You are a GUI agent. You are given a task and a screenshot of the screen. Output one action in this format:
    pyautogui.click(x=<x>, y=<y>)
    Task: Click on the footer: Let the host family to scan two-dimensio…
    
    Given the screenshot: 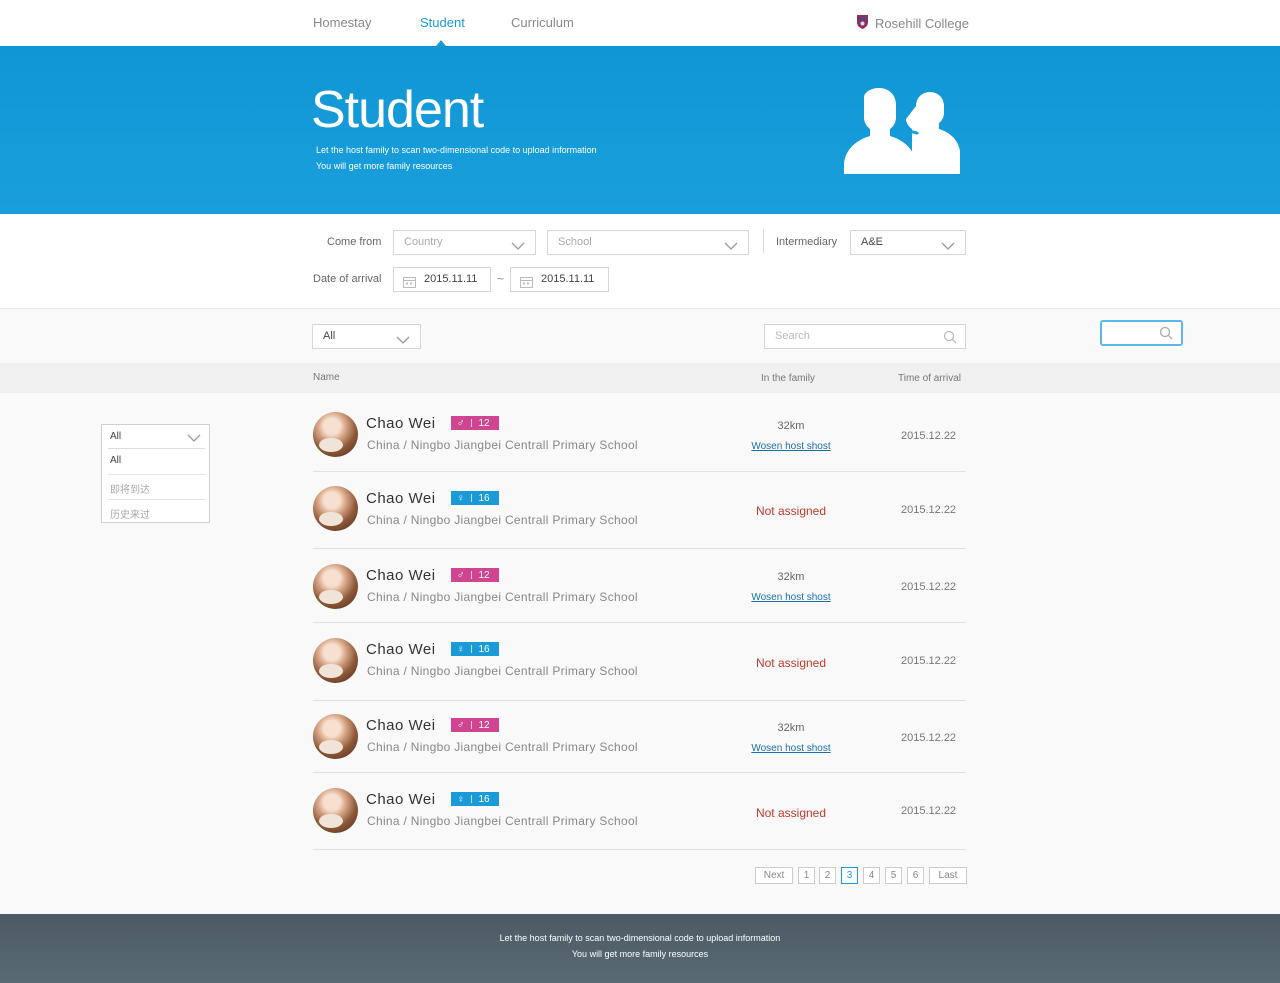 What is the action you would take?
    pyautogui.click(x=640, y=948)
    